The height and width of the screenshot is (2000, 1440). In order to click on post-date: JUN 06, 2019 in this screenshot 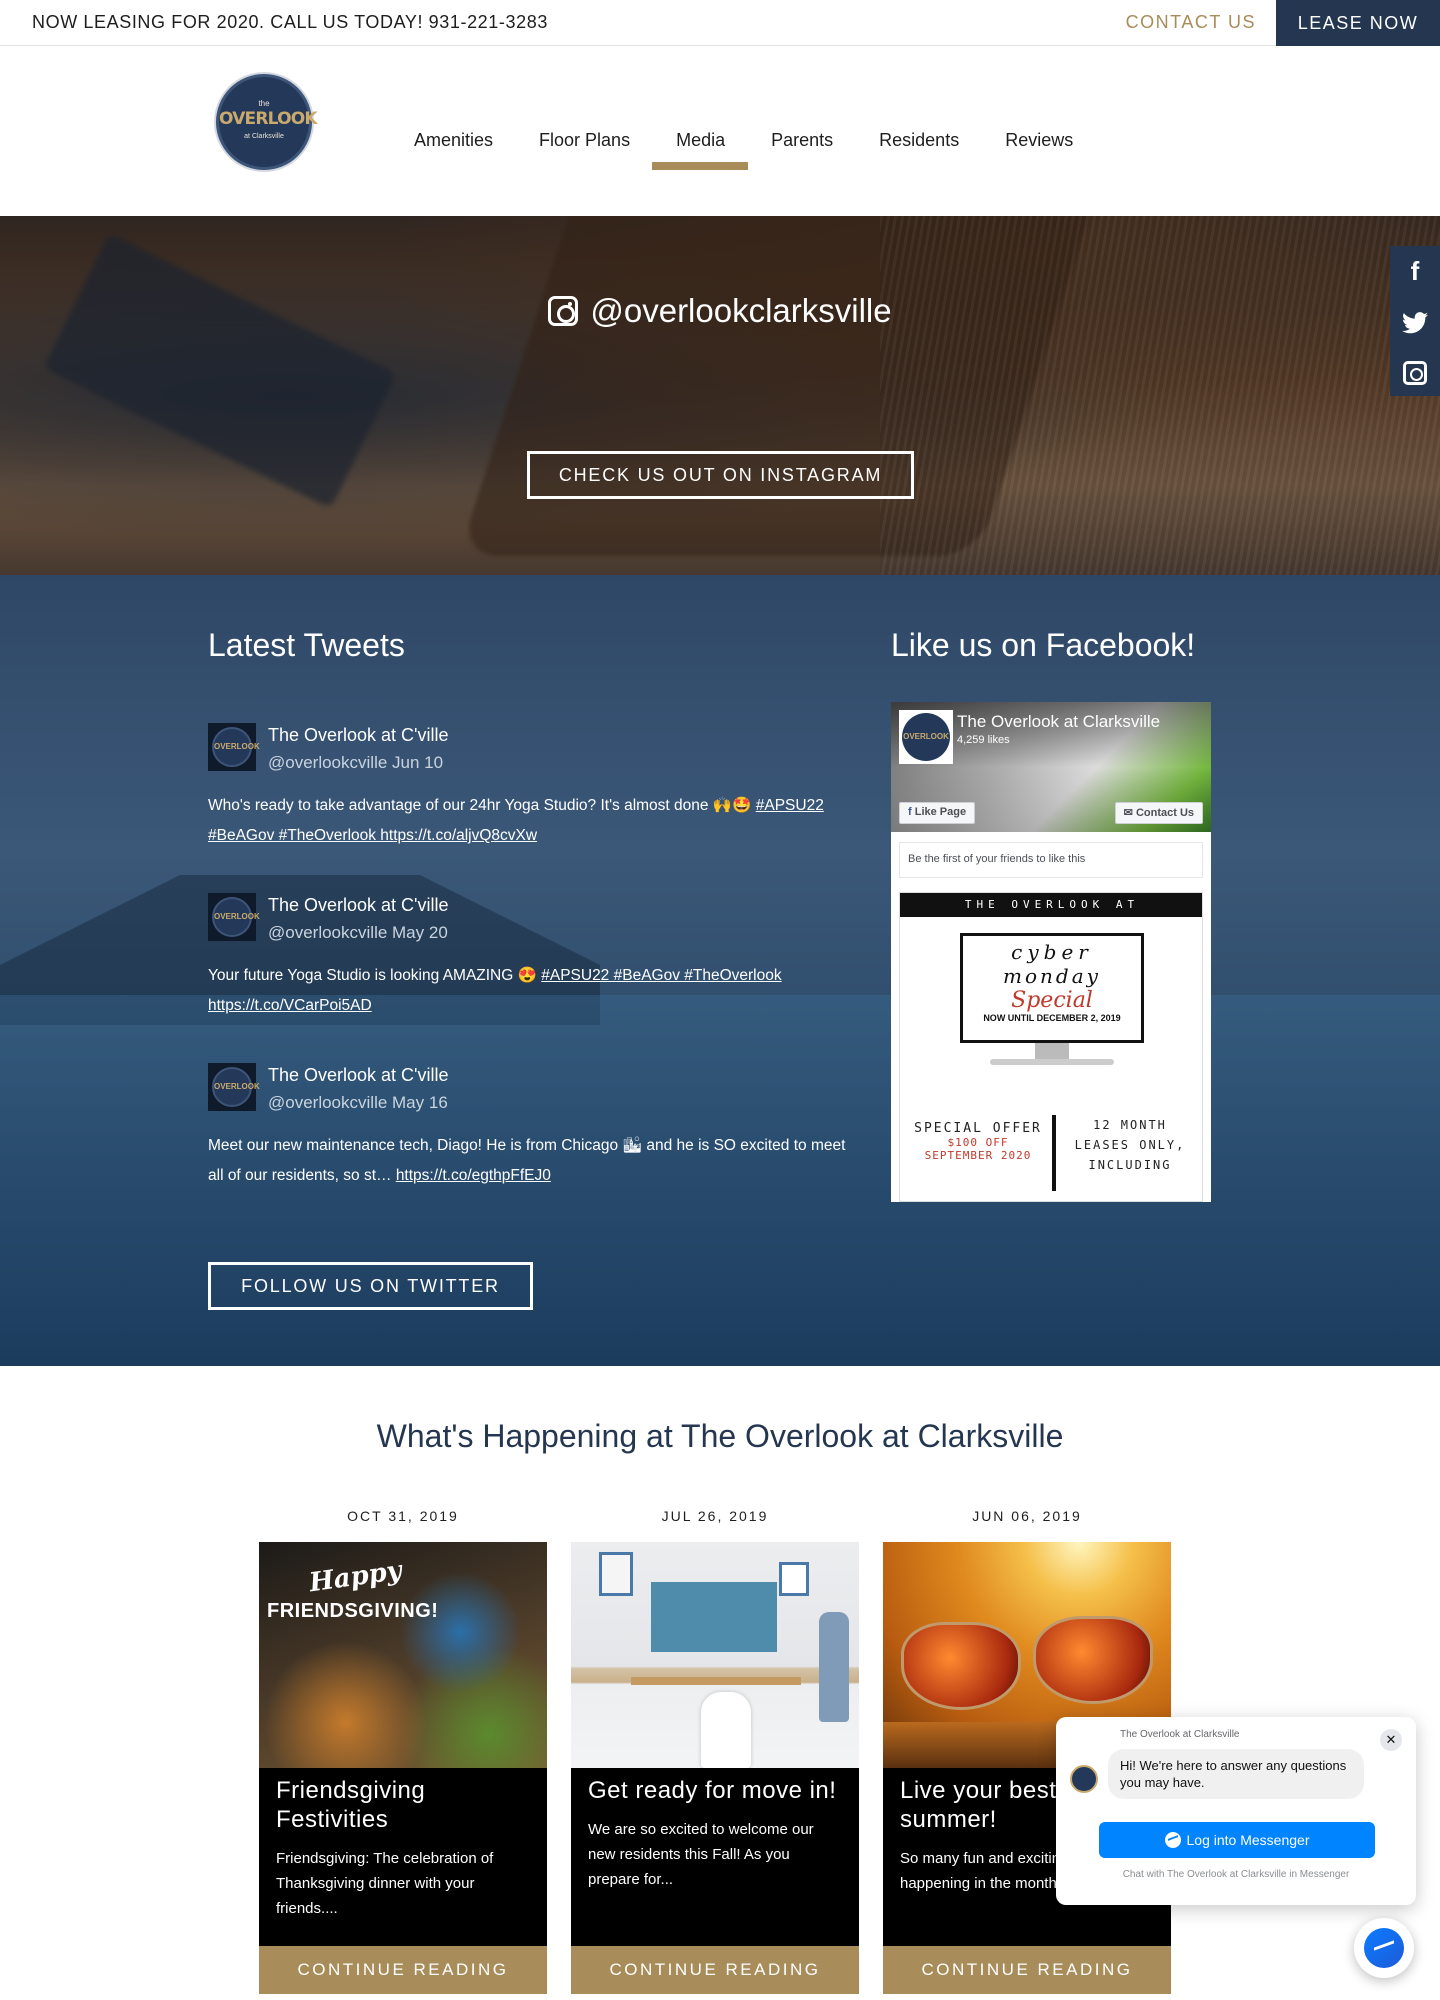, I will do `click(1027, 1516)`.